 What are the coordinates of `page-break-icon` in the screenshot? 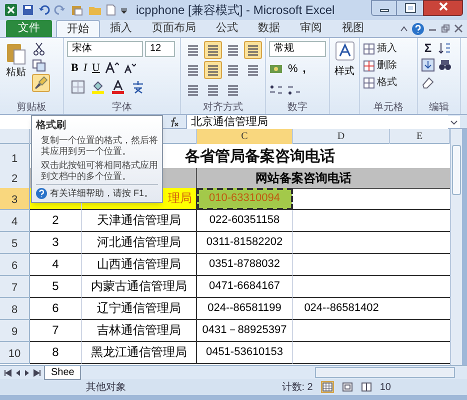 It's located at (366, 387).